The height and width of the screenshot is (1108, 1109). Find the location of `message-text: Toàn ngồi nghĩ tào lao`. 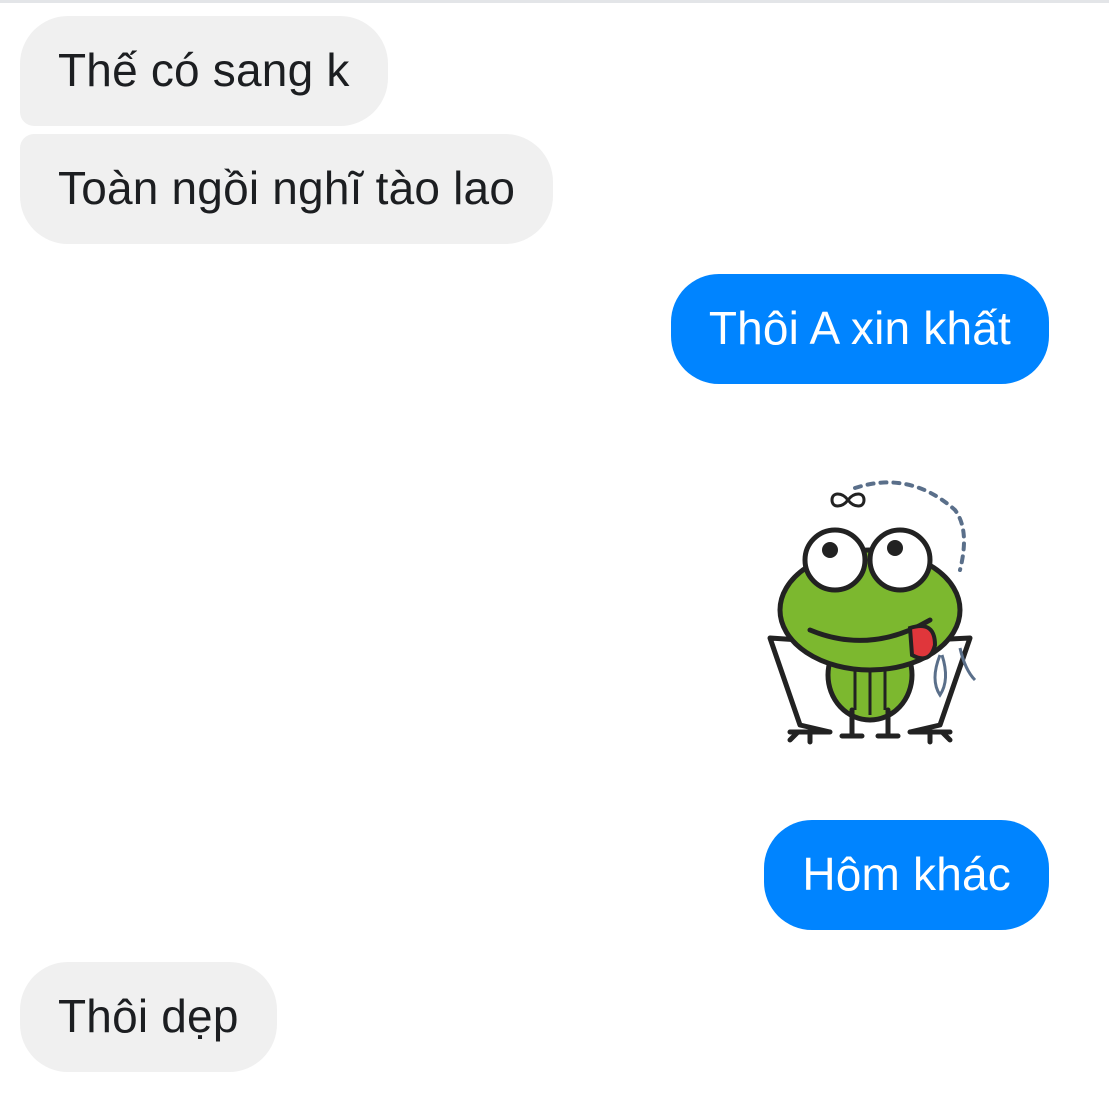

message-text: Toàn ngồi nghĩ tào lao is located at coordinates (287, 188).